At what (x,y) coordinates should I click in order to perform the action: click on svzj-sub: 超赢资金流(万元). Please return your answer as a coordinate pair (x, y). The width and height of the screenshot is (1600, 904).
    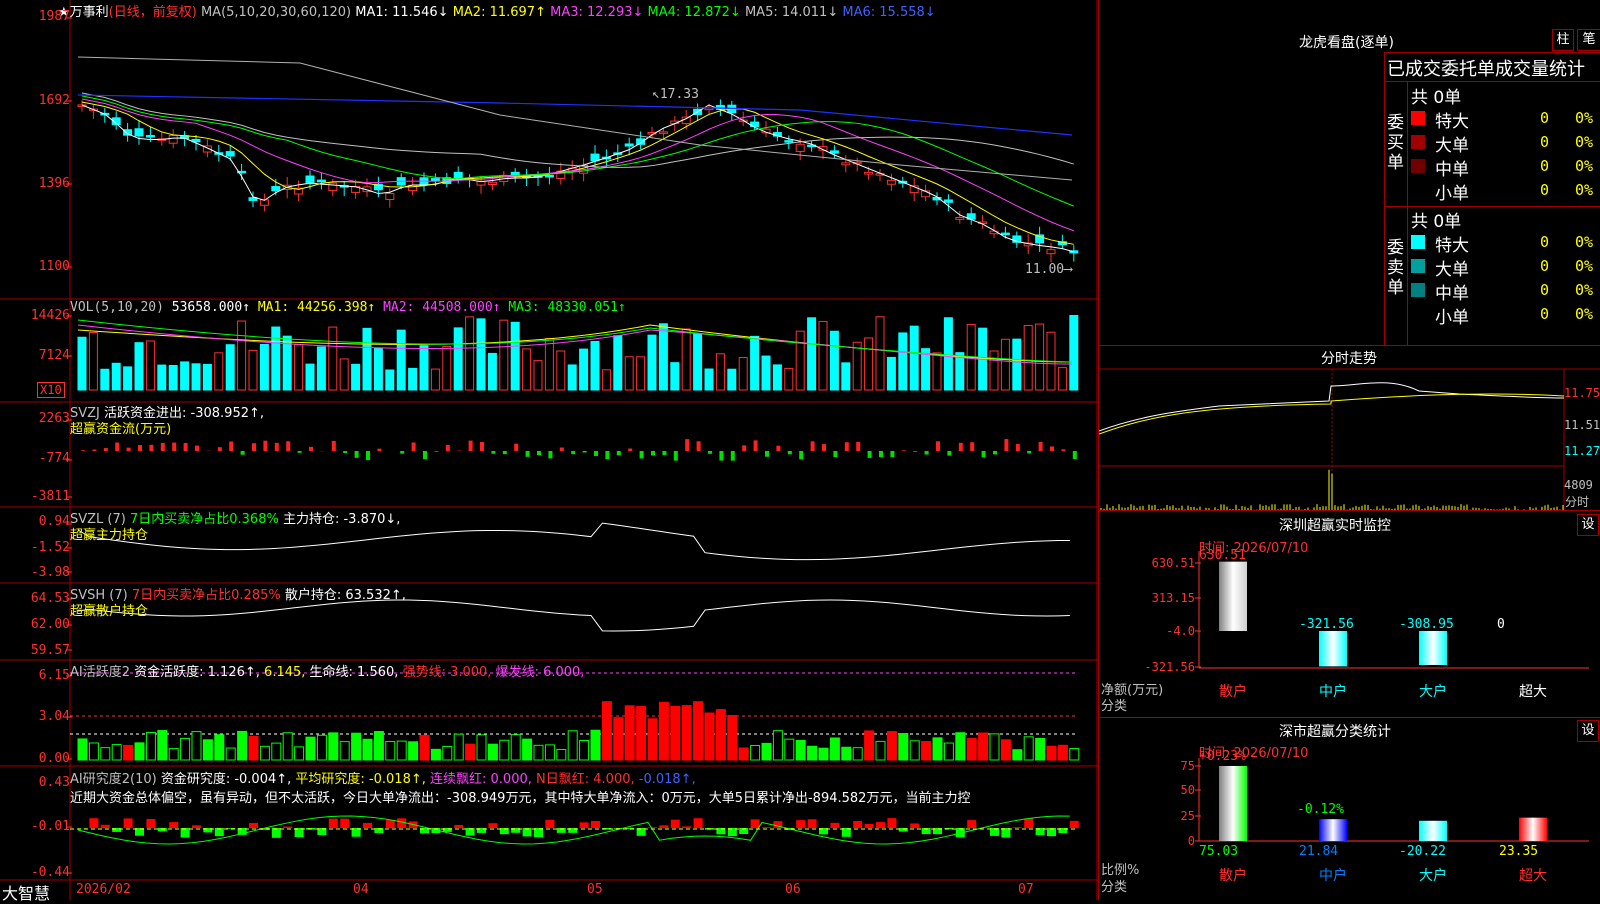
    Looking at the image, I should click on (120, 427).